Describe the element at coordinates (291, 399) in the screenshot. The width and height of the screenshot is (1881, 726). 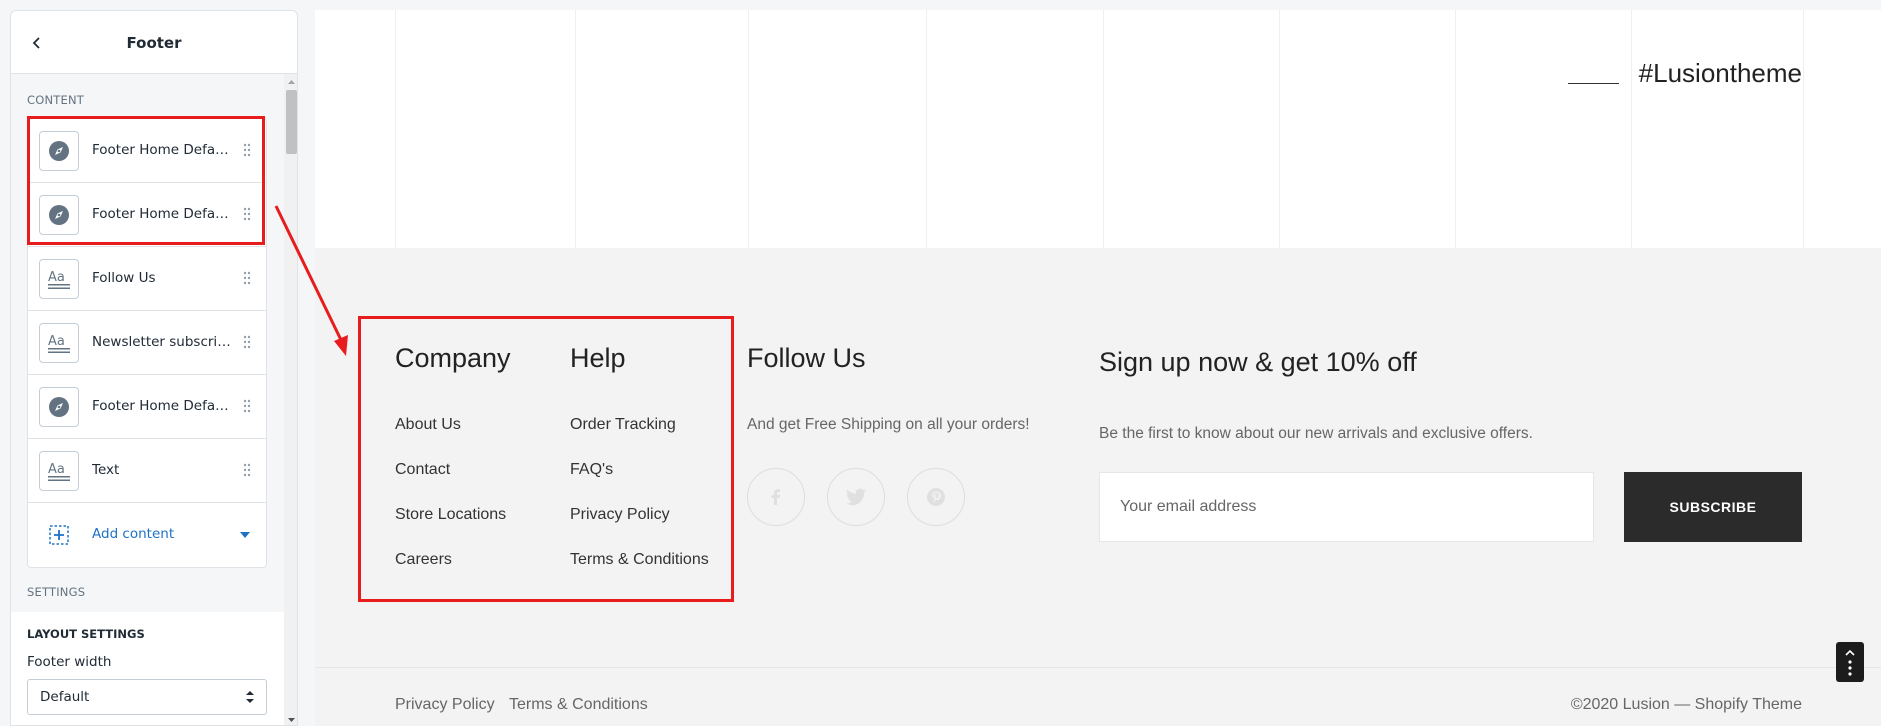
I see `sidebar-scrollbar` at that location.